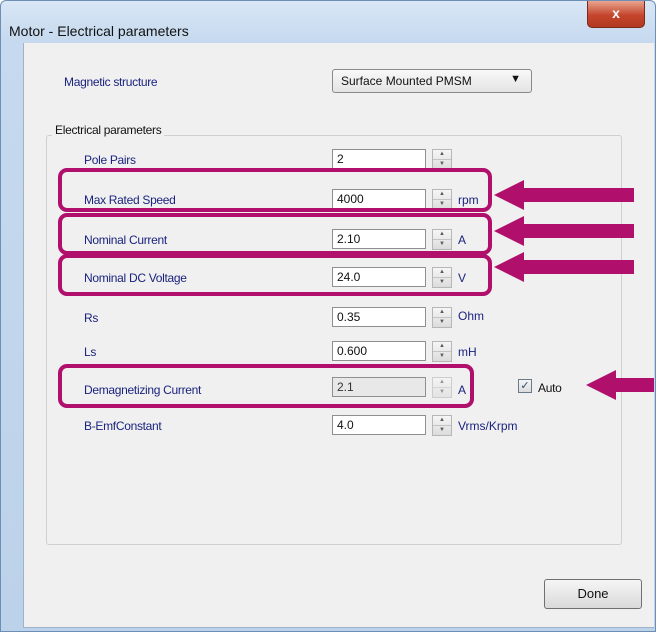 Image resolution: width=656 pixels, height=632 pixels. Describe the element at coordinates (349, 317) in the screenshot. I see `rs-value: 0.35` at that location.